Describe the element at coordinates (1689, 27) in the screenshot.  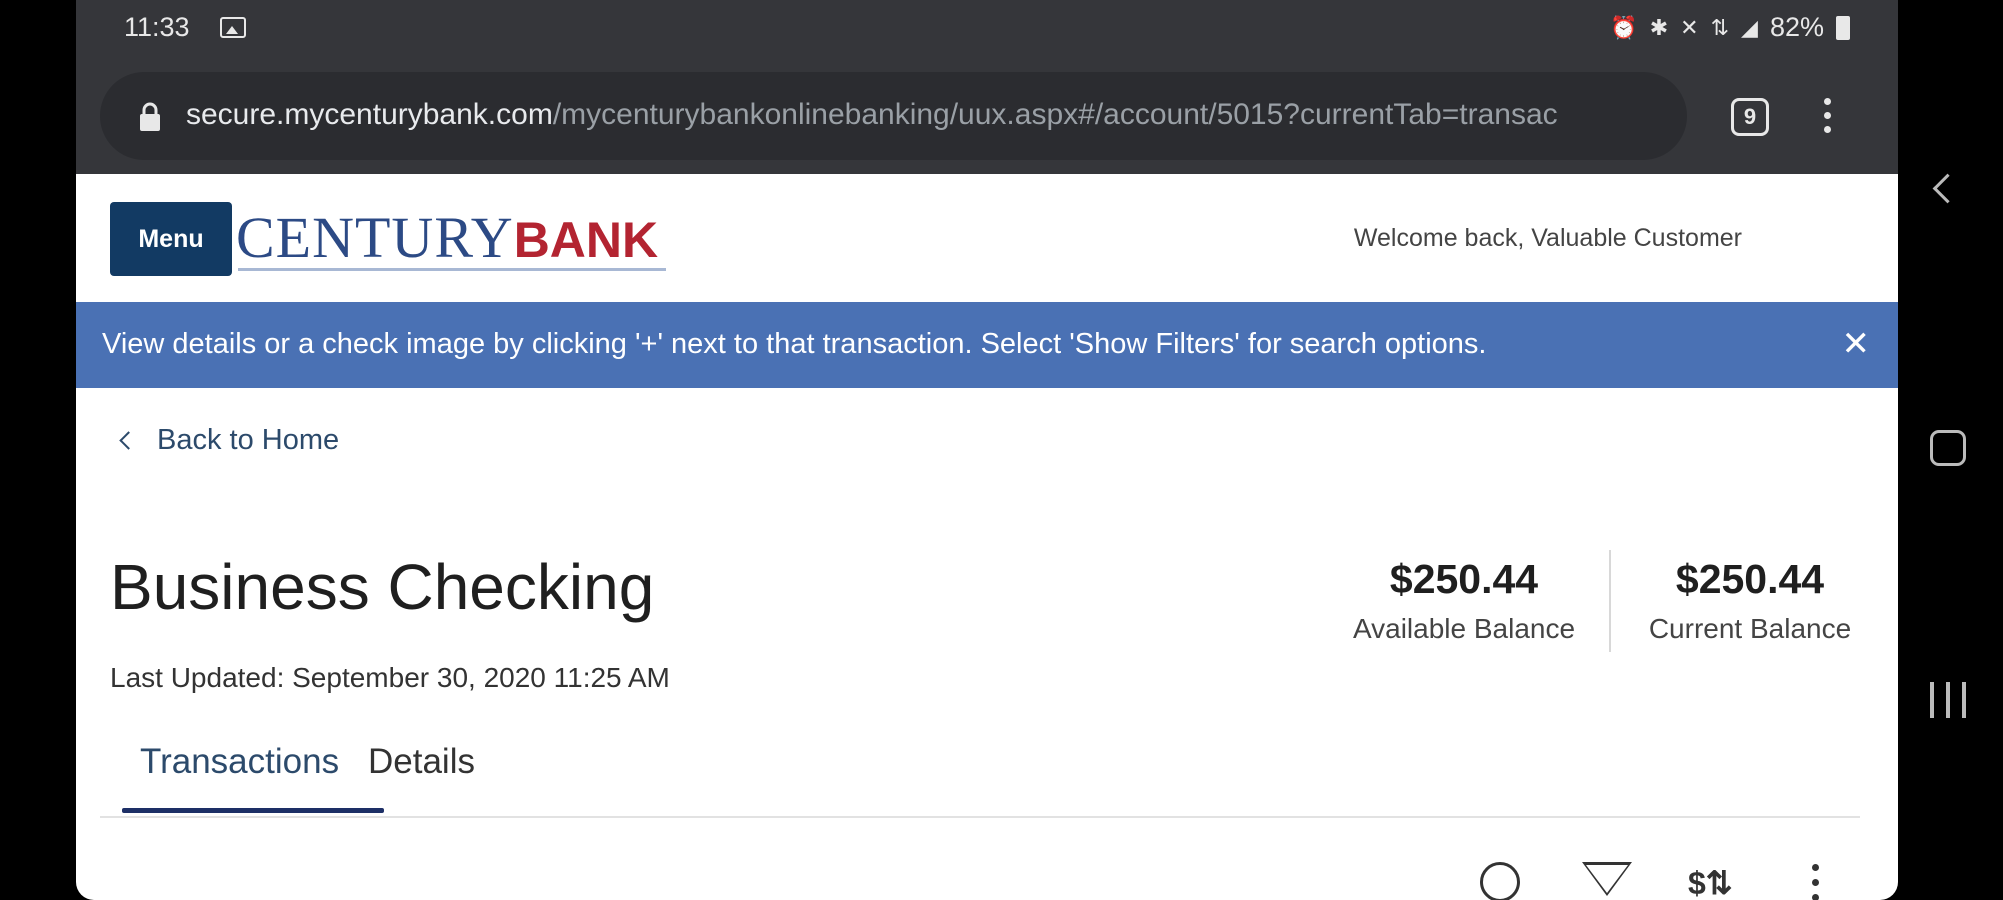
I see `mute-icon: ✕` at that location.